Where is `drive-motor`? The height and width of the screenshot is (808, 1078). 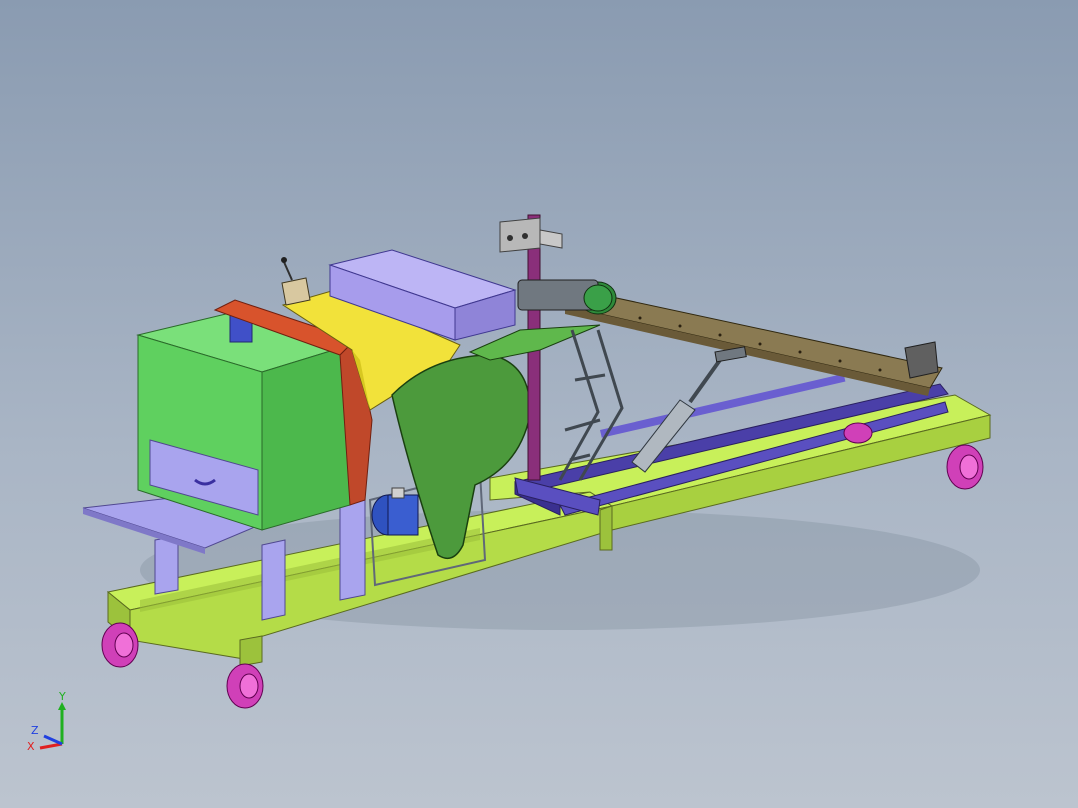
drive-motor is located at coordinates (567, 297).